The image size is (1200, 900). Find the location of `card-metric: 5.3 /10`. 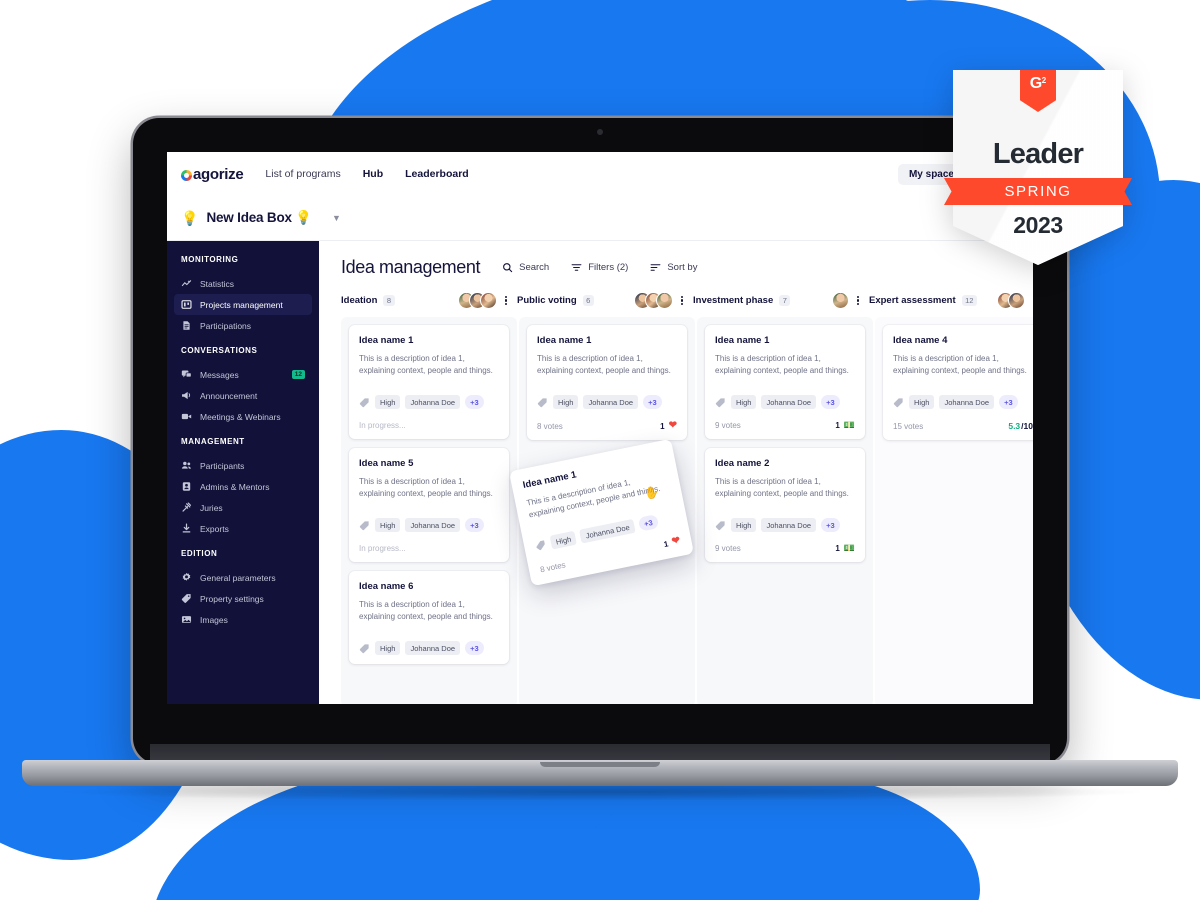

card-metric: 5.3 /10 is located at coordinates (1020, 426).